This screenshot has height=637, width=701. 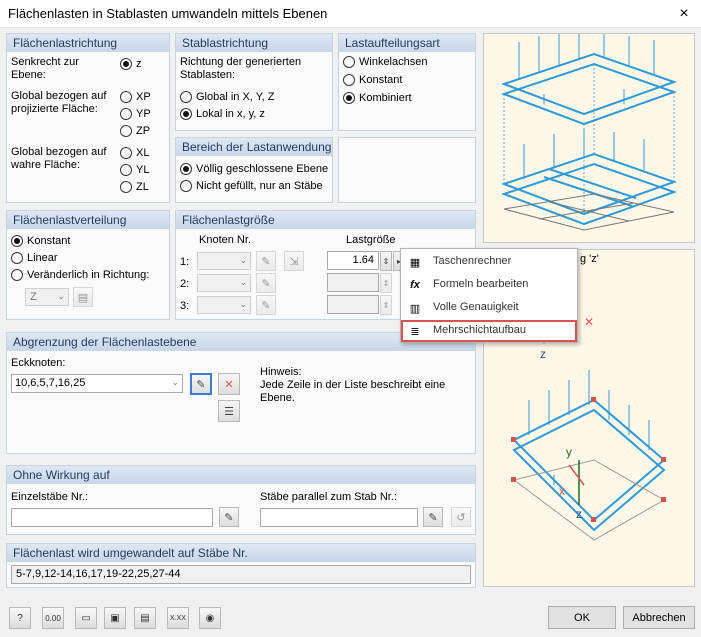 What do you see at coordinates (489, 285) in the screenshot?
I see `menu-item-formeln: fx Formeln bearbeiten` at bounding box center [489, 285].